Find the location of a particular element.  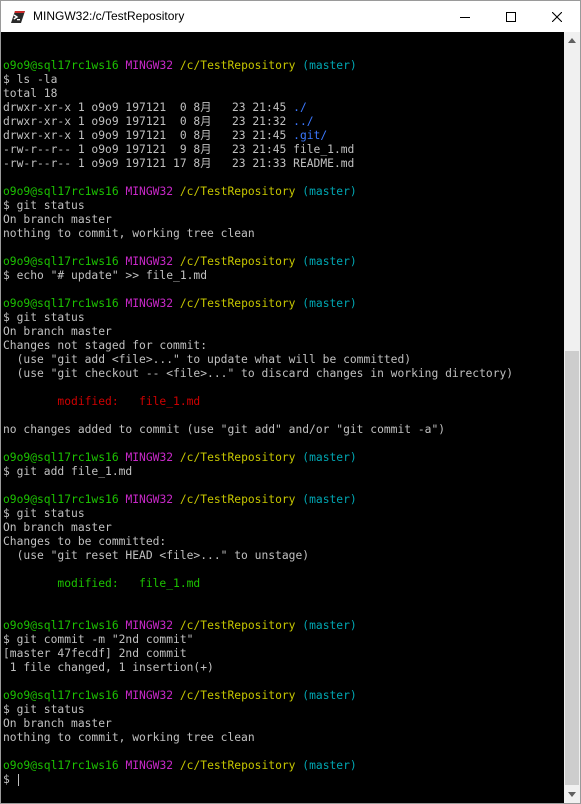

terminal-line: modified: file_1.md is located at coordinates (258, 402).